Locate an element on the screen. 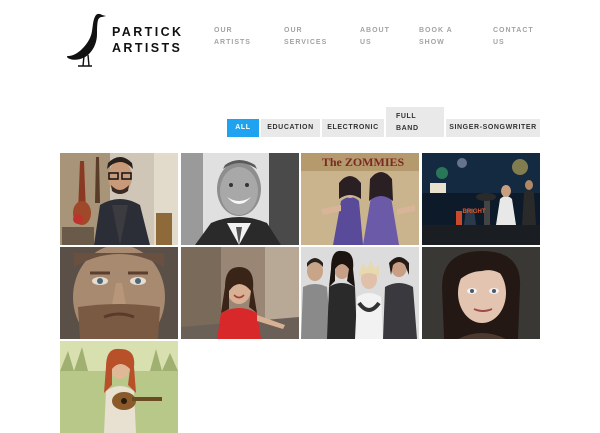 The image size is (600, 433). artist-tile-3: The ZOMMIES is located at coordinates (360, 199).